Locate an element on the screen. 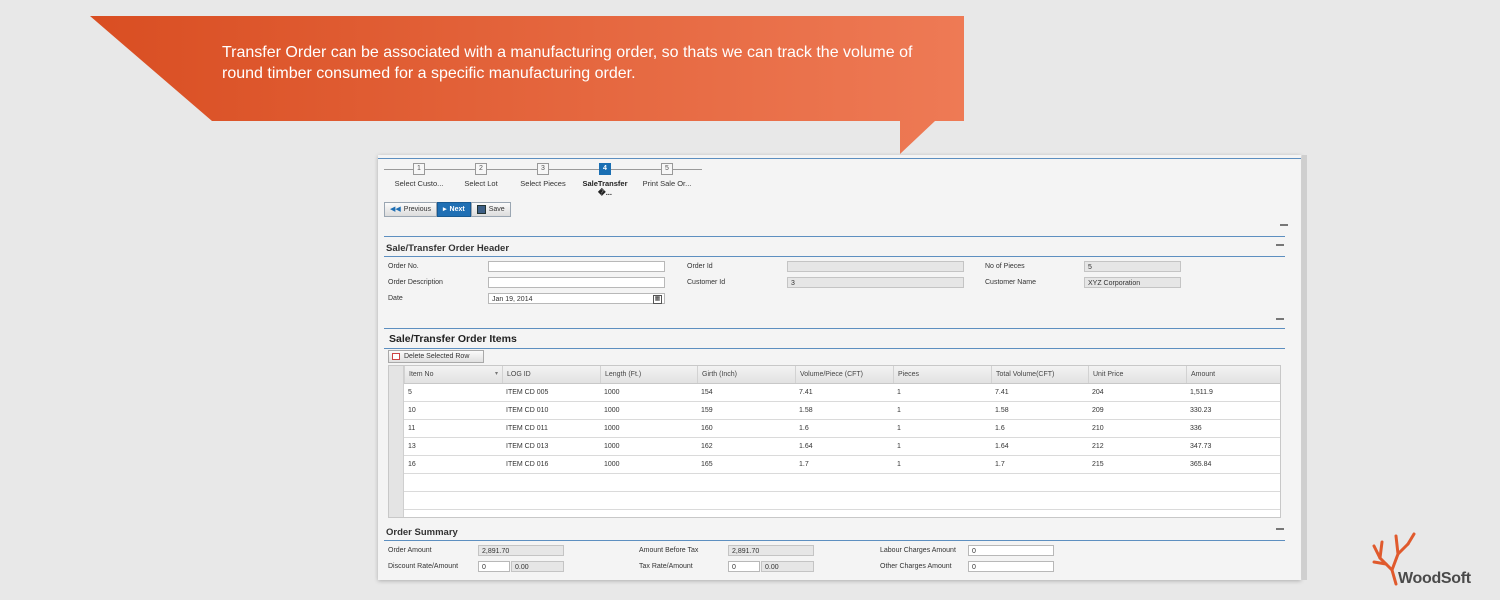 This screenshot has width=1500, height=600. column-header: Item No ▾ is located at coordinates (453, 374).